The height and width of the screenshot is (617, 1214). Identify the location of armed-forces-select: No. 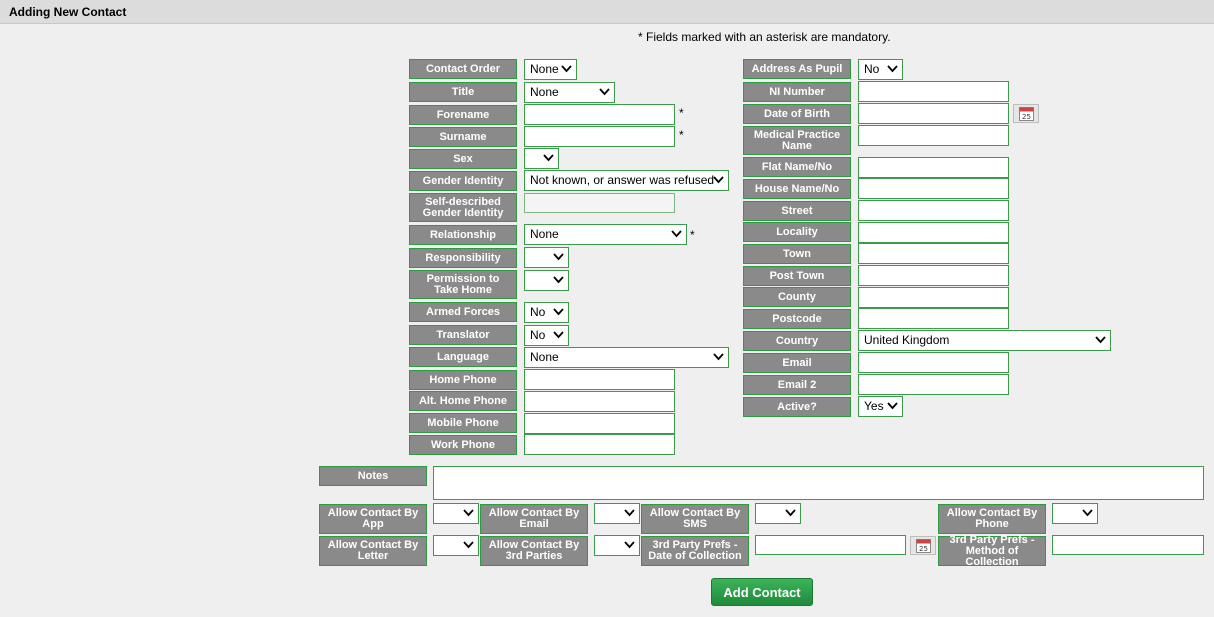
(546, 312).